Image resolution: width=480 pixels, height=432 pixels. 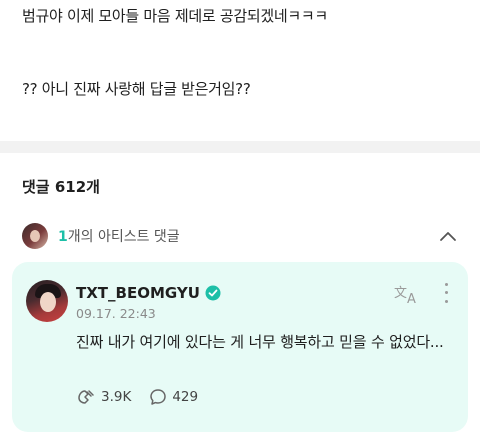 I want to click on post-text-line-2: ?? 아니 진짜 사랑해 답글 받은거임??, so click(x=136, y=89).